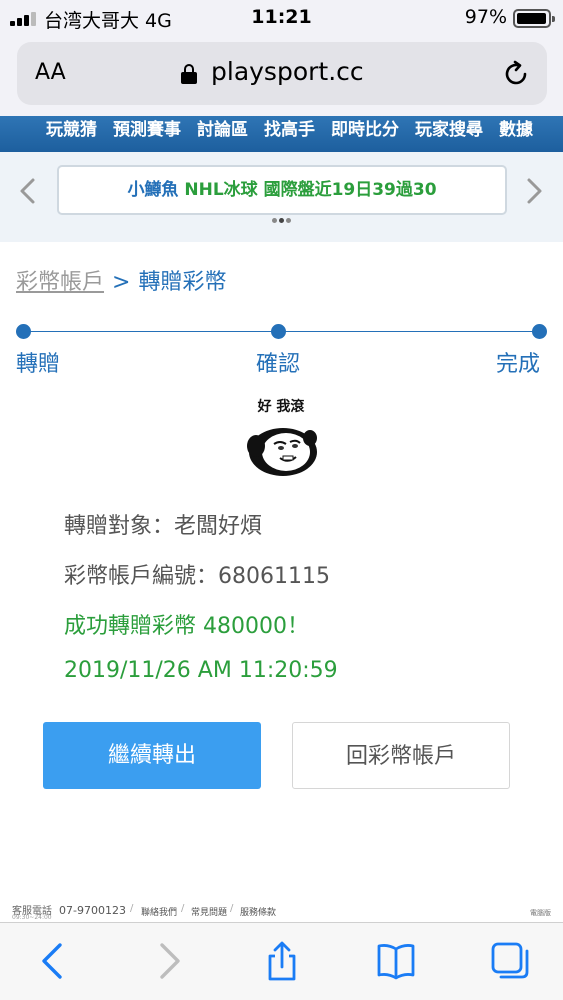  I want to click on chevron-right-icon, so click(534, 191).